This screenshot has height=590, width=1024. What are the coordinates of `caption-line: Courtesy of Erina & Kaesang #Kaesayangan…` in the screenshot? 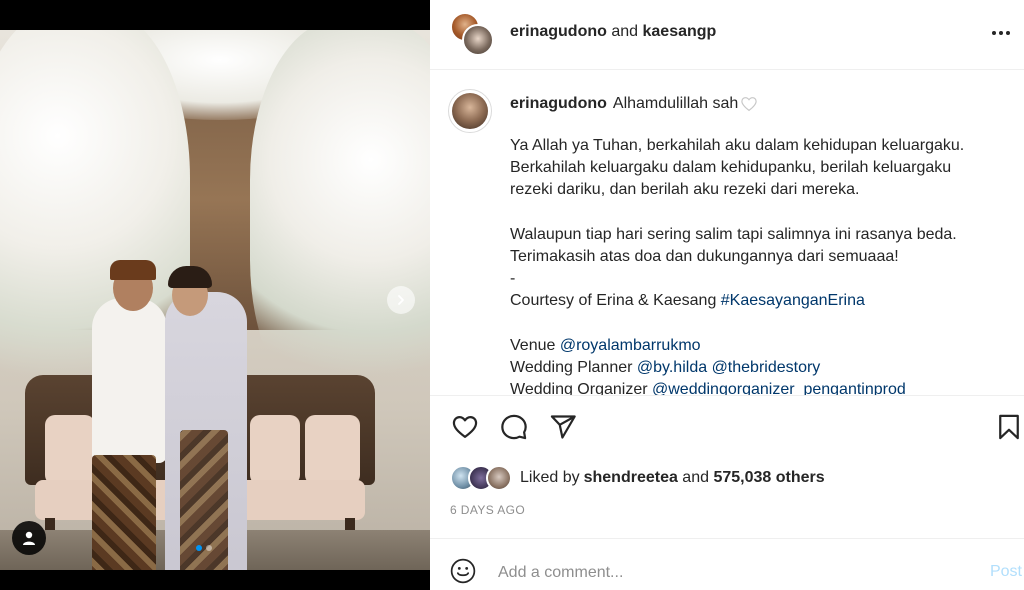 It's located at (760, 301).